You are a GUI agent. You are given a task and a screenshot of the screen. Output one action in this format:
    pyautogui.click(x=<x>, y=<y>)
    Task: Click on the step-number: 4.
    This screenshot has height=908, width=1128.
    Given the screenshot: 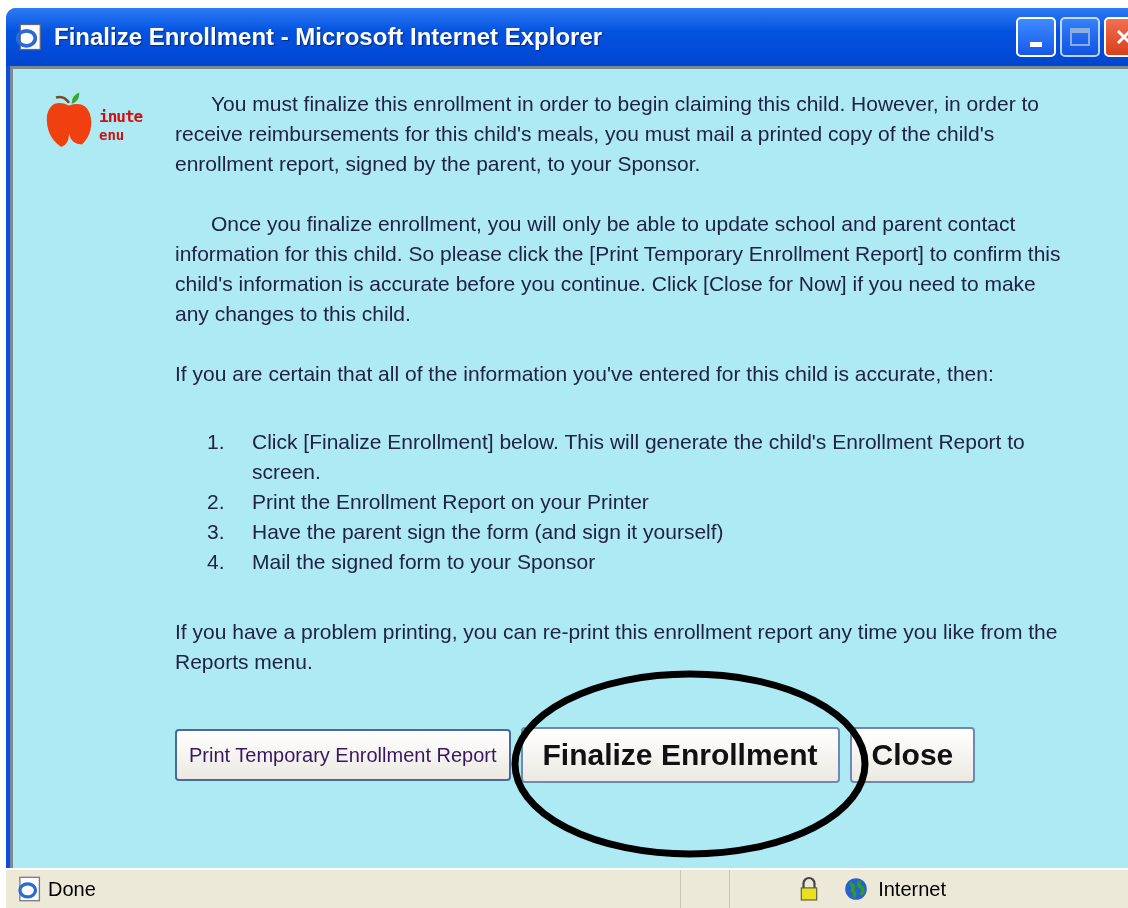 What is the action you would take?
    pyautogui.click(x=216, y=562)
    